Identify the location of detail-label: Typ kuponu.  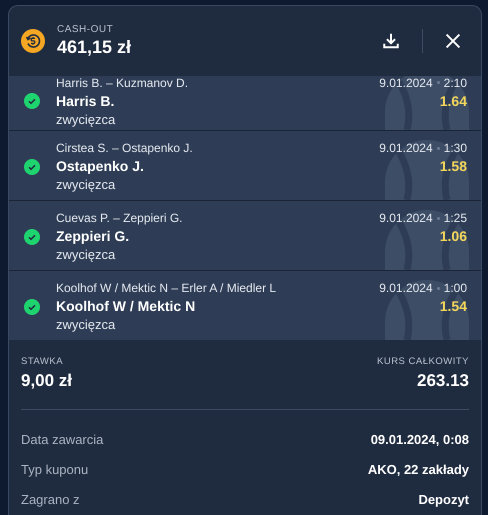
(54, 469).